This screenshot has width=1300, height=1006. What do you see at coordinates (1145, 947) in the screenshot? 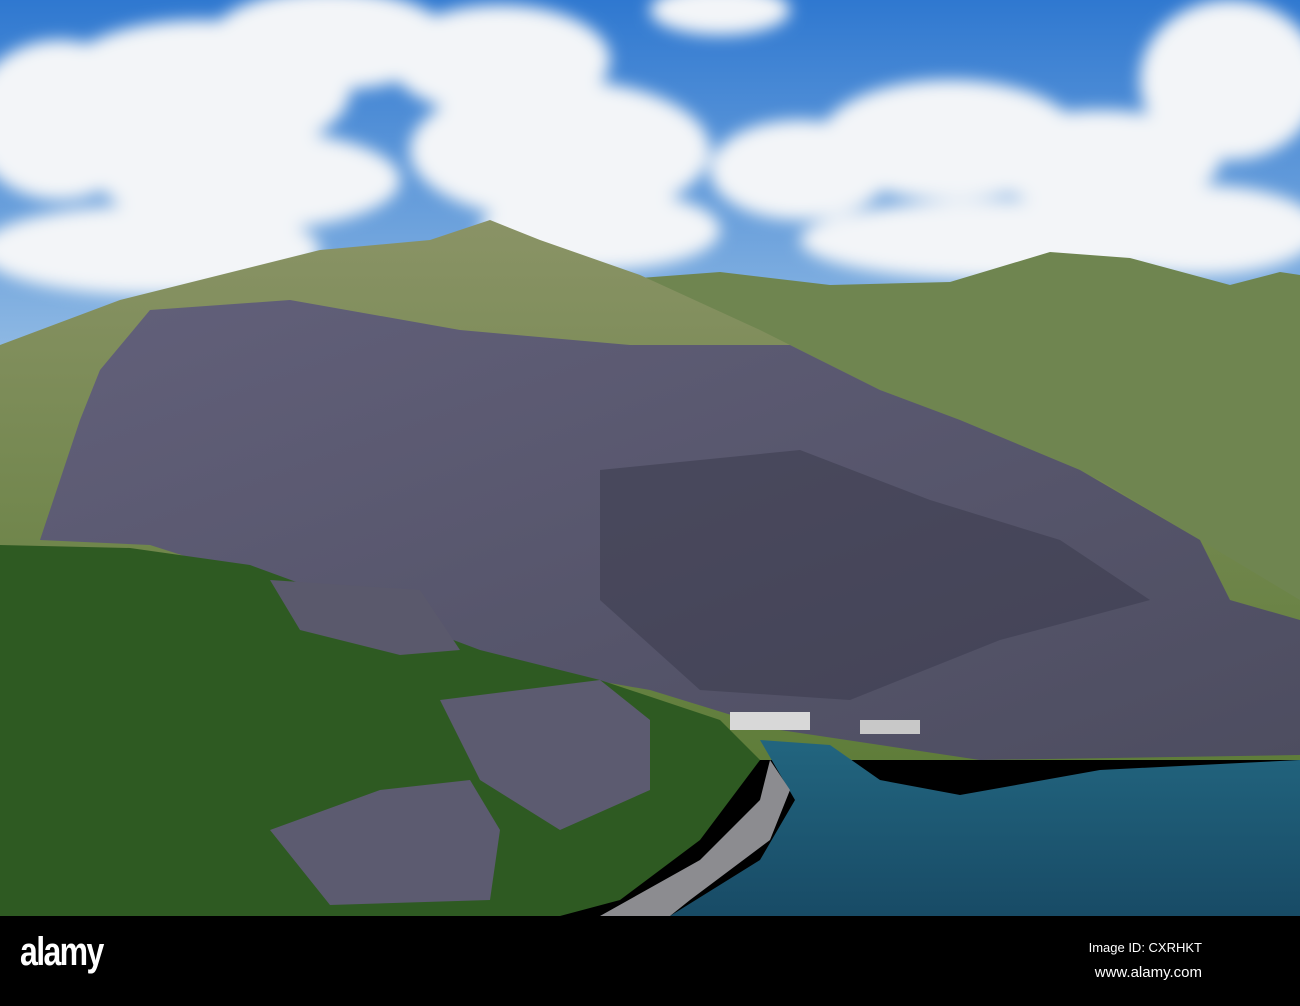
I see `image-id: Image ID: CXRHKT` at bounding box center [1145, 947].